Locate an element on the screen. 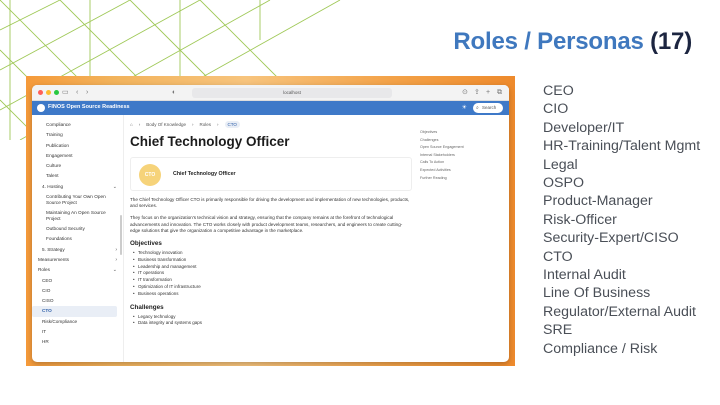 The width and height of the screenshot is (720, 405). share-icon: ⇪ is located at coordinates (477, 92).